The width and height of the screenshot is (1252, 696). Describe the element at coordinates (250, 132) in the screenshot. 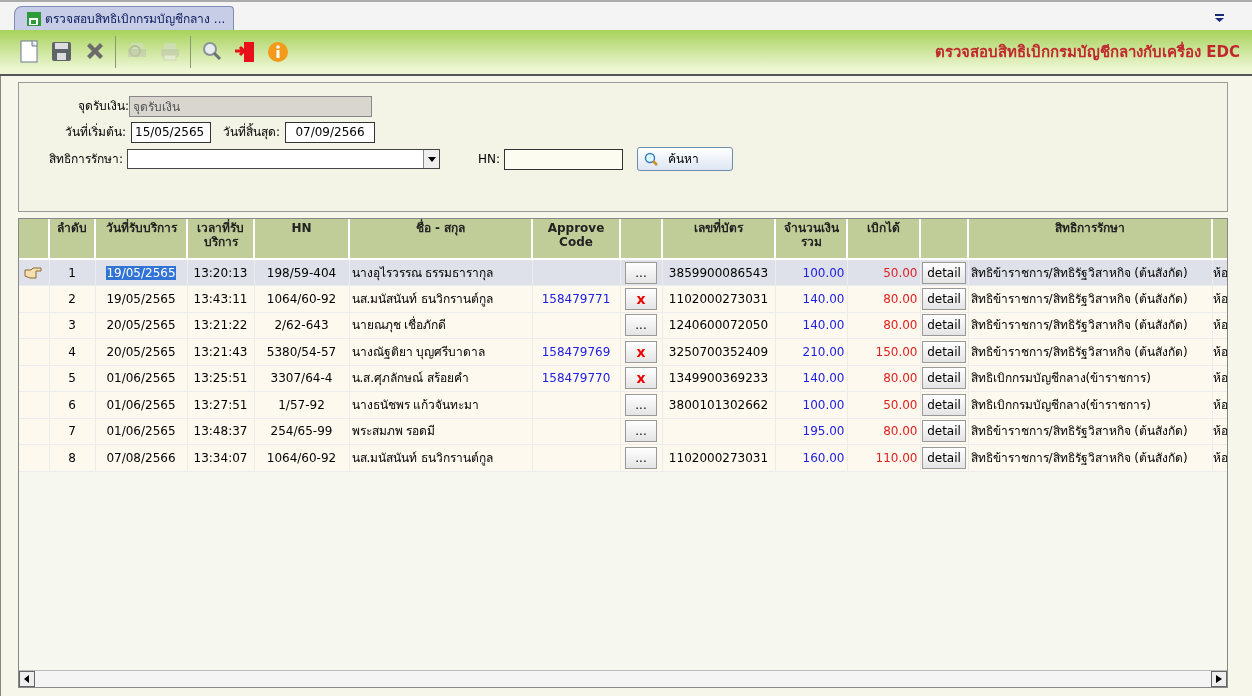

I see `field-label: วันที่สิ้นสุด:` at that location.